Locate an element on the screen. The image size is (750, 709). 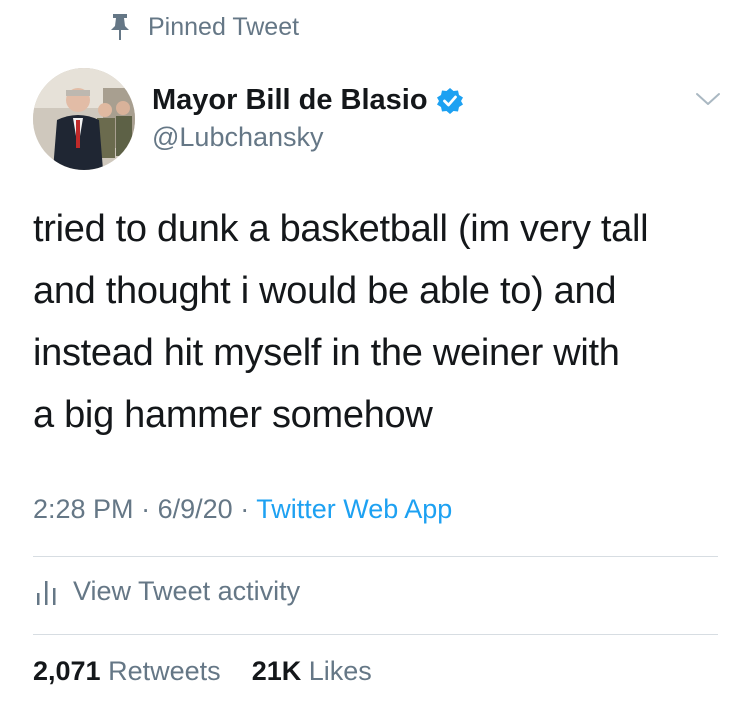
tweet-meta: 2:28 PM · 6/9/20 · Twitter Web App is located at coordinates (242, 509).